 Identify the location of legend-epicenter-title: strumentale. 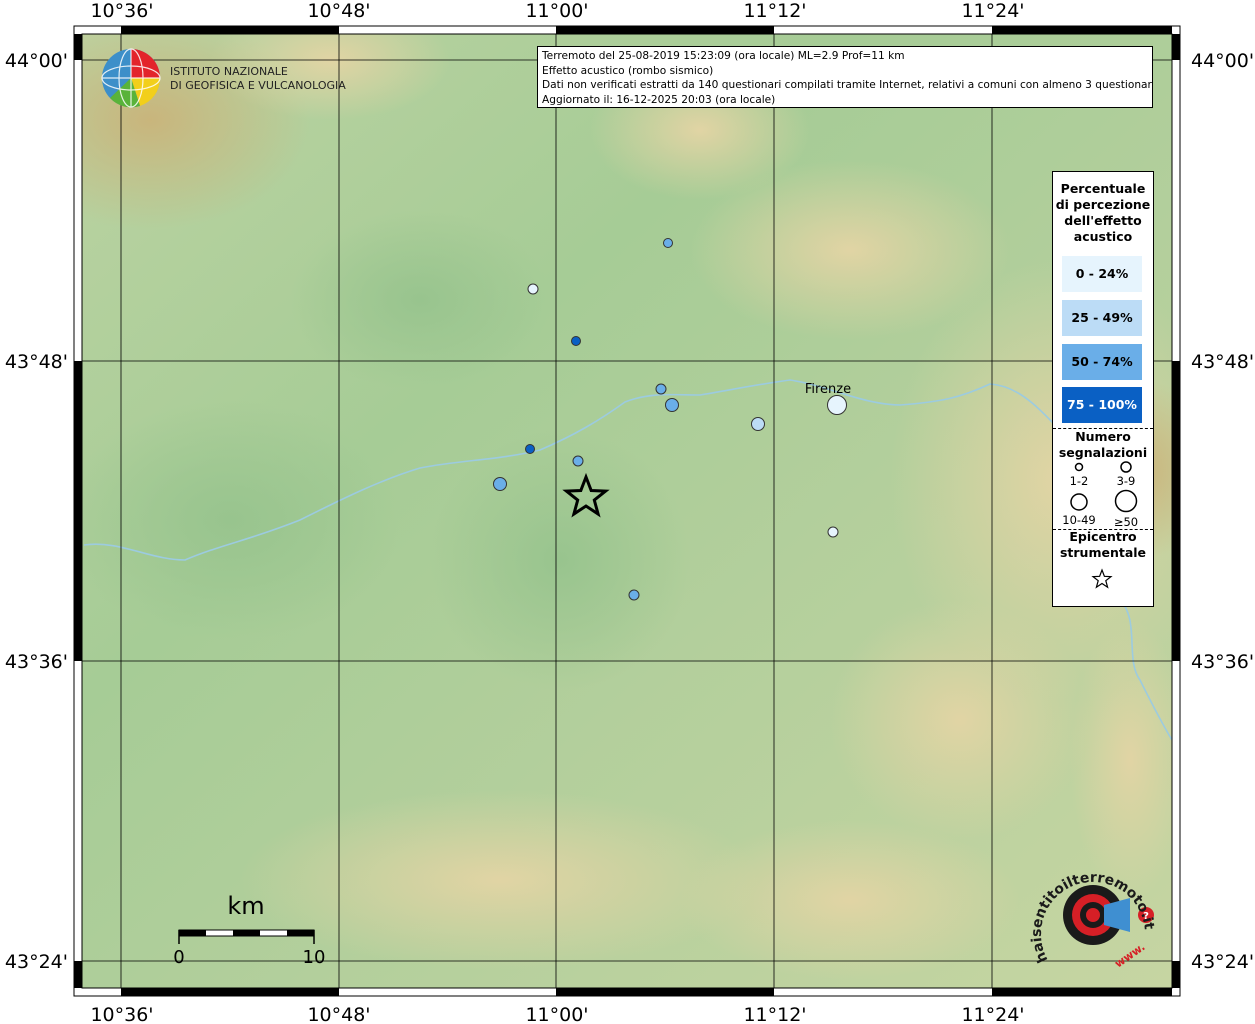
(1103, 552).